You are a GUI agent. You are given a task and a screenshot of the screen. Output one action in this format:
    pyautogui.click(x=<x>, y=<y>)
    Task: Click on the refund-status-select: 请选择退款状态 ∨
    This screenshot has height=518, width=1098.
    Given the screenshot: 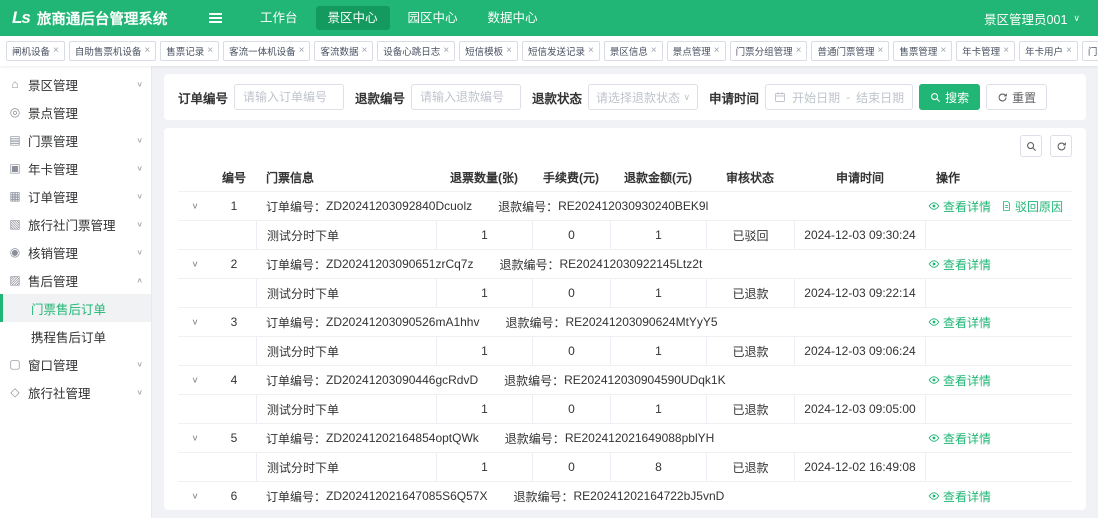 What is the action you would take?
    pyautogui.click(x=643, y=97)
    